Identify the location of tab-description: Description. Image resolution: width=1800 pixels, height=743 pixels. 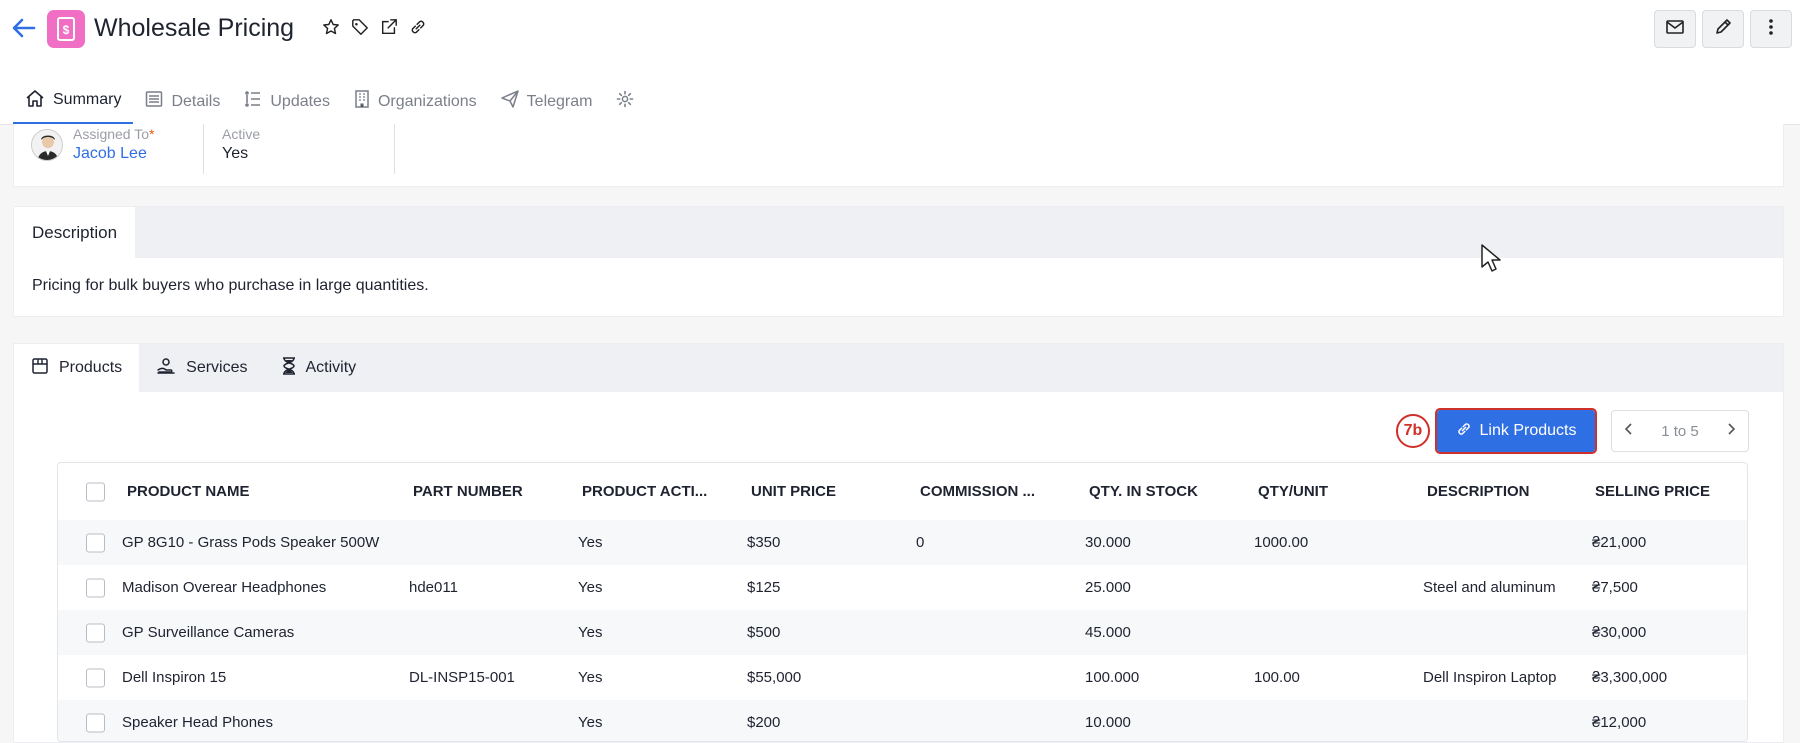
(75, 232).